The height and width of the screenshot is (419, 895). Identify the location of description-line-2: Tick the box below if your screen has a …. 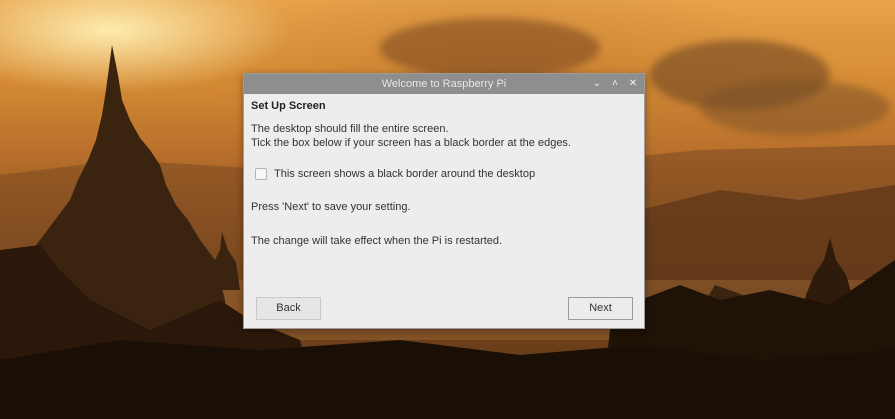
(411, 143).